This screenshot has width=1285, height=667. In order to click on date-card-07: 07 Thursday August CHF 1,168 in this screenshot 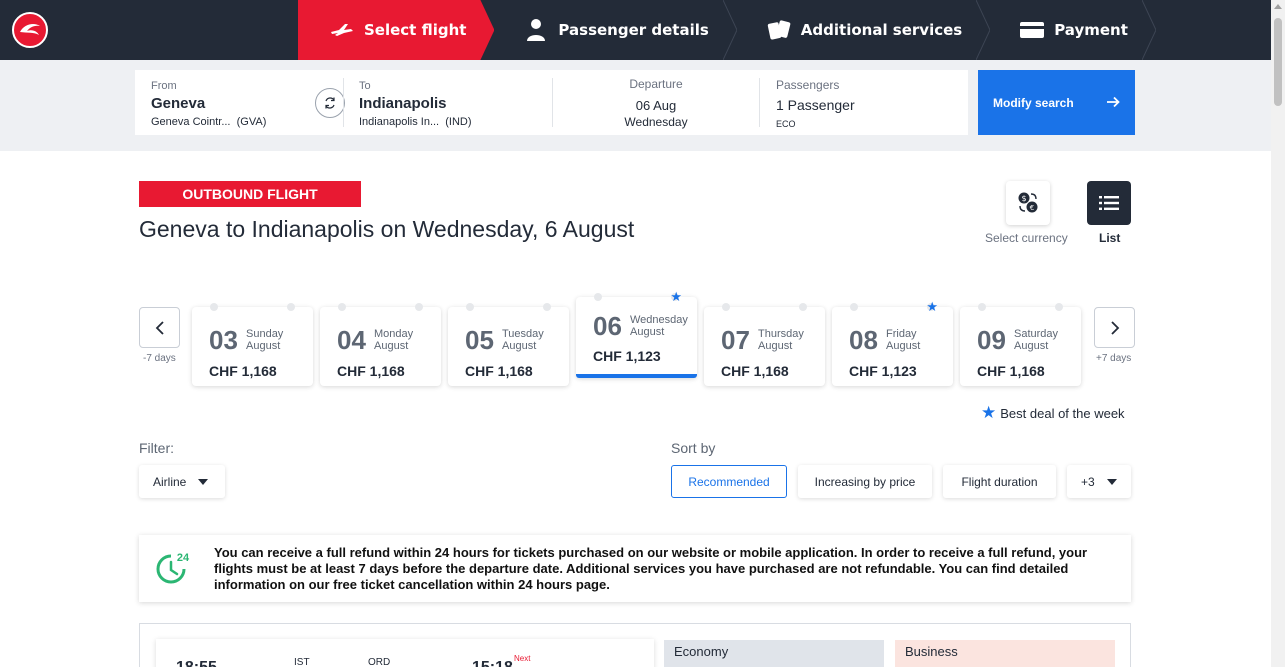, I will do `click(764, 344)`.